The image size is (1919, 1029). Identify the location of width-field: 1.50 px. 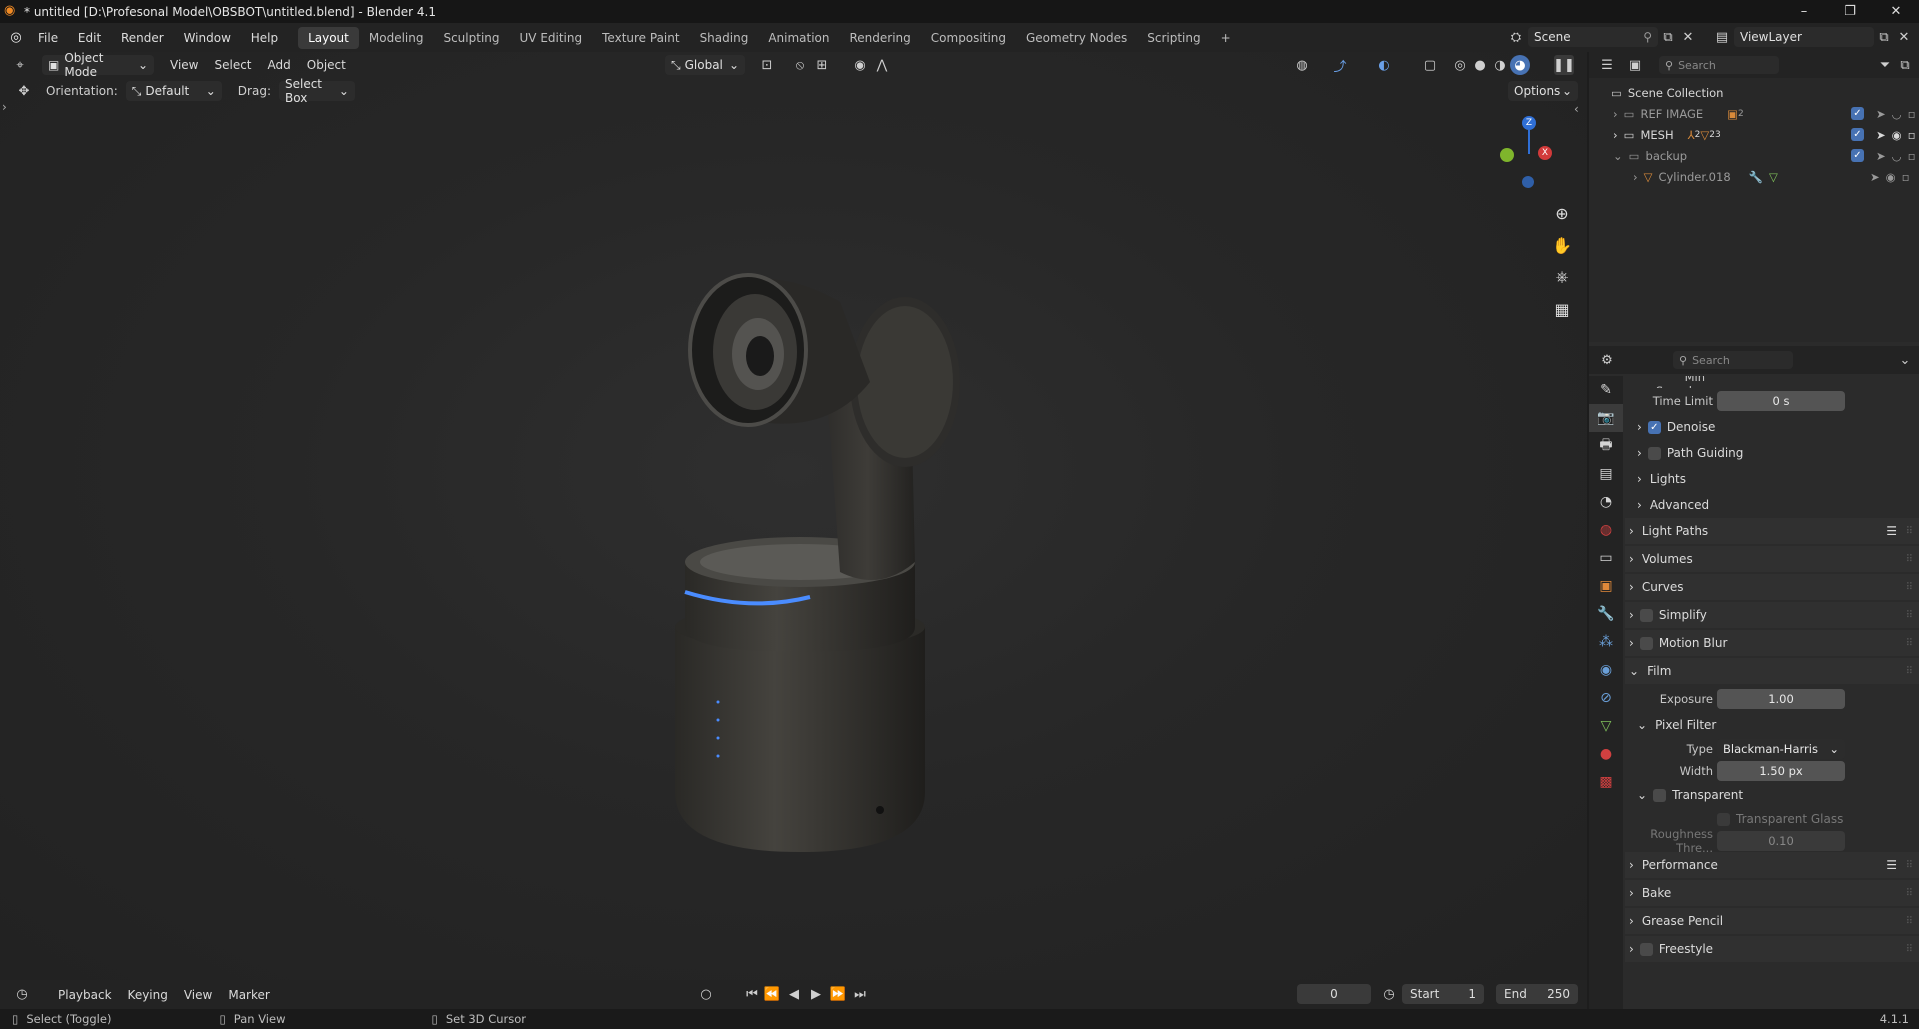
(1781, 771).